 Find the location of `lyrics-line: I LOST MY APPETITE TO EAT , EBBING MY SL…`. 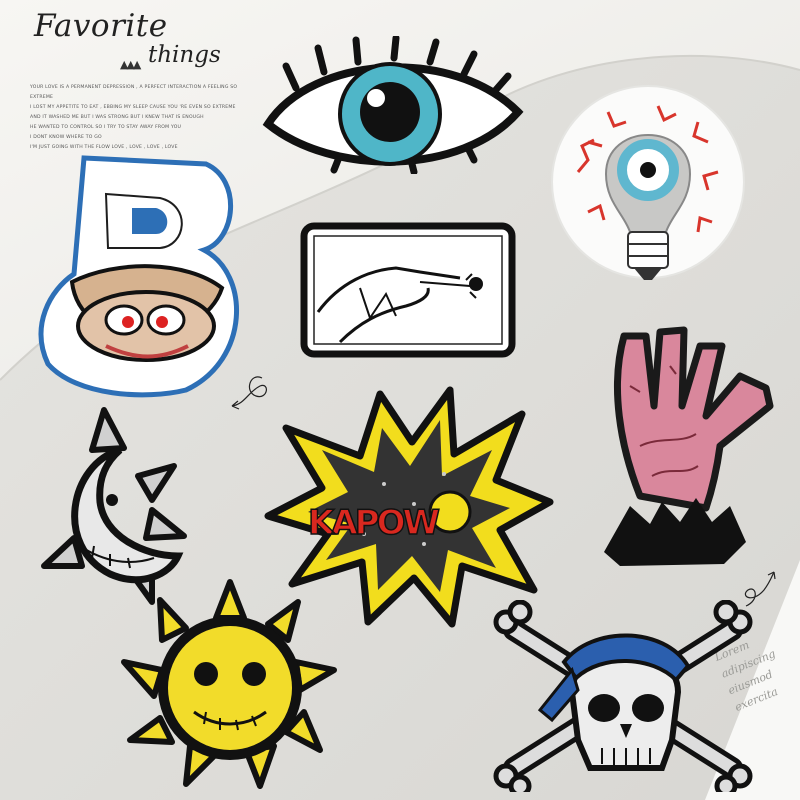

lyrics-line: I LOST MY APPETITE TO EAT , EBBING MY SL… is located at coordinates (133, 107).